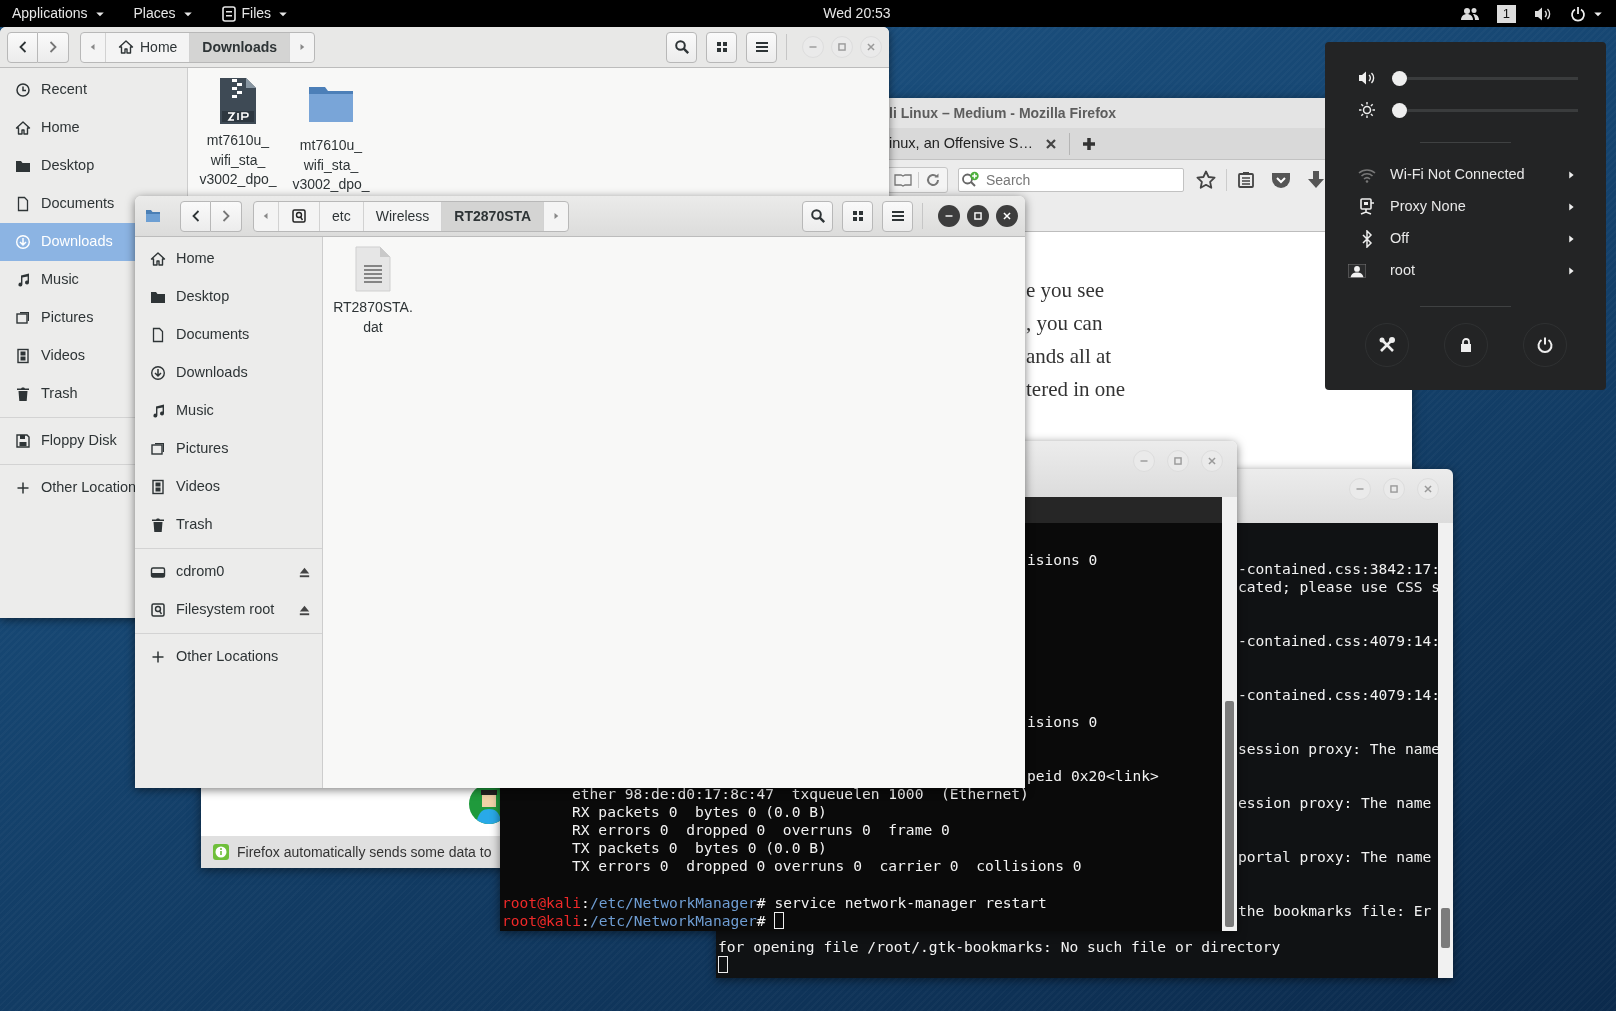  I want to click on sidebar-item: cdrom0, so click(228, 572).